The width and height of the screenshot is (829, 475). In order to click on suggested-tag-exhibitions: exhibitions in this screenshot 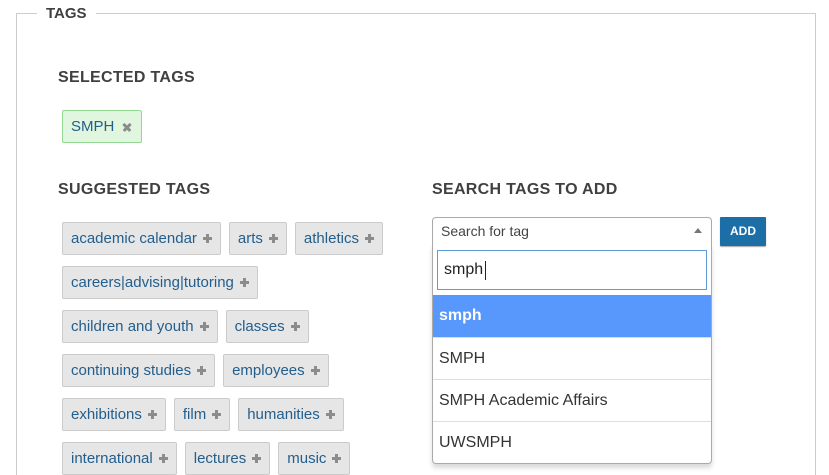, I will do `click(114, 414)`.